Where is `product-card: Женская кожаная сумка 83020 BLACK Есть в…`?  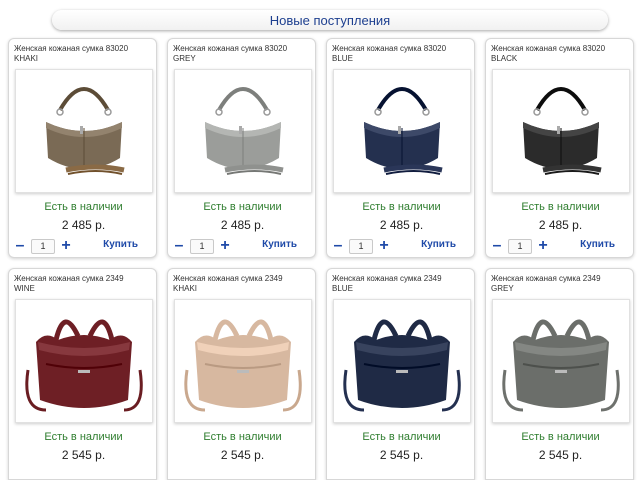
product-card: Женская кожаная сумка 83020 BLACK Есть в… is located at coordinates (559, 148).